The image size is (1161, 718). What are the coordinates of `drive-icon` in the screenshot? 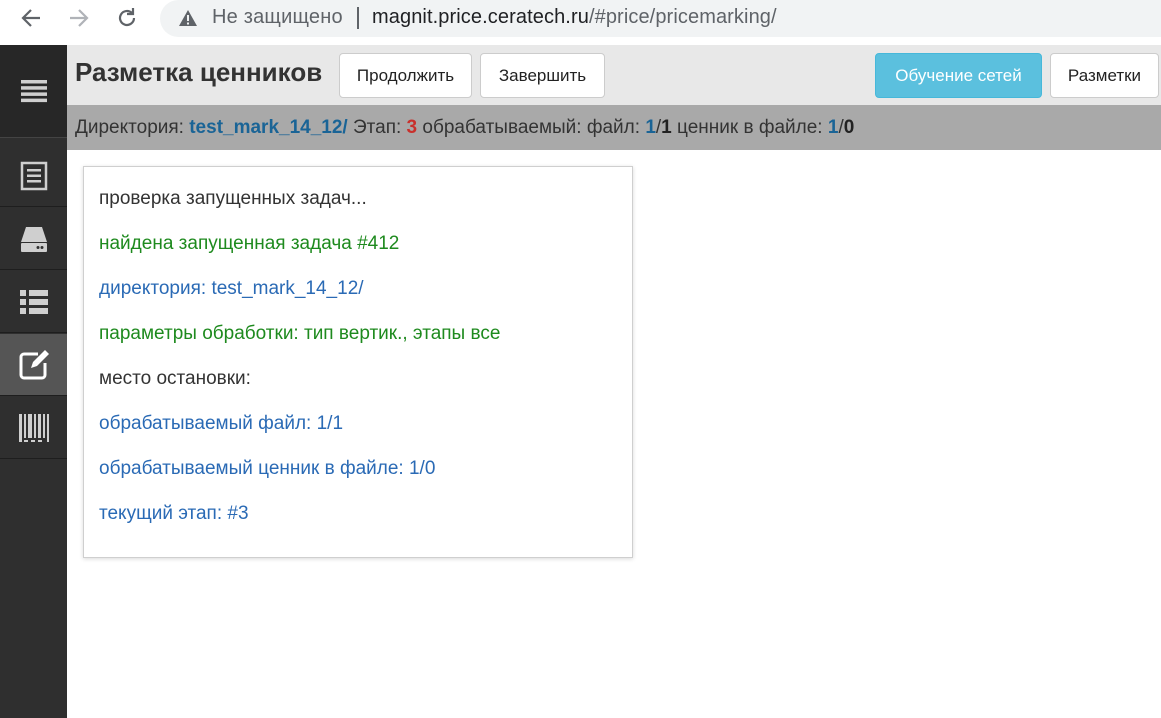 It's located at (33, 239).